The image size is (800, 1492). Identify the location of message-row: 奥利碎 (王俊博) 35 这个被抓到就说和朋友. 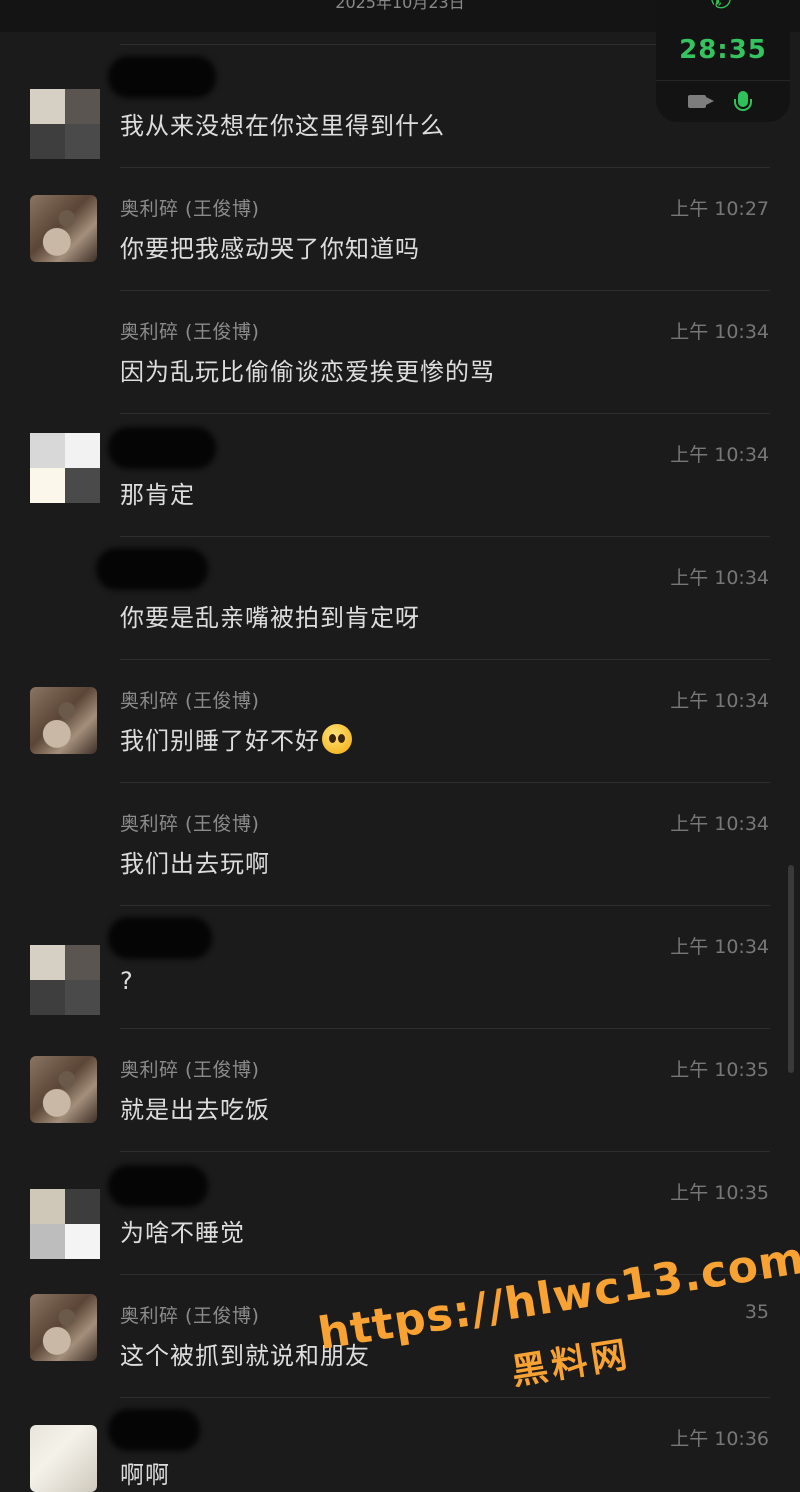
(400, 1335).